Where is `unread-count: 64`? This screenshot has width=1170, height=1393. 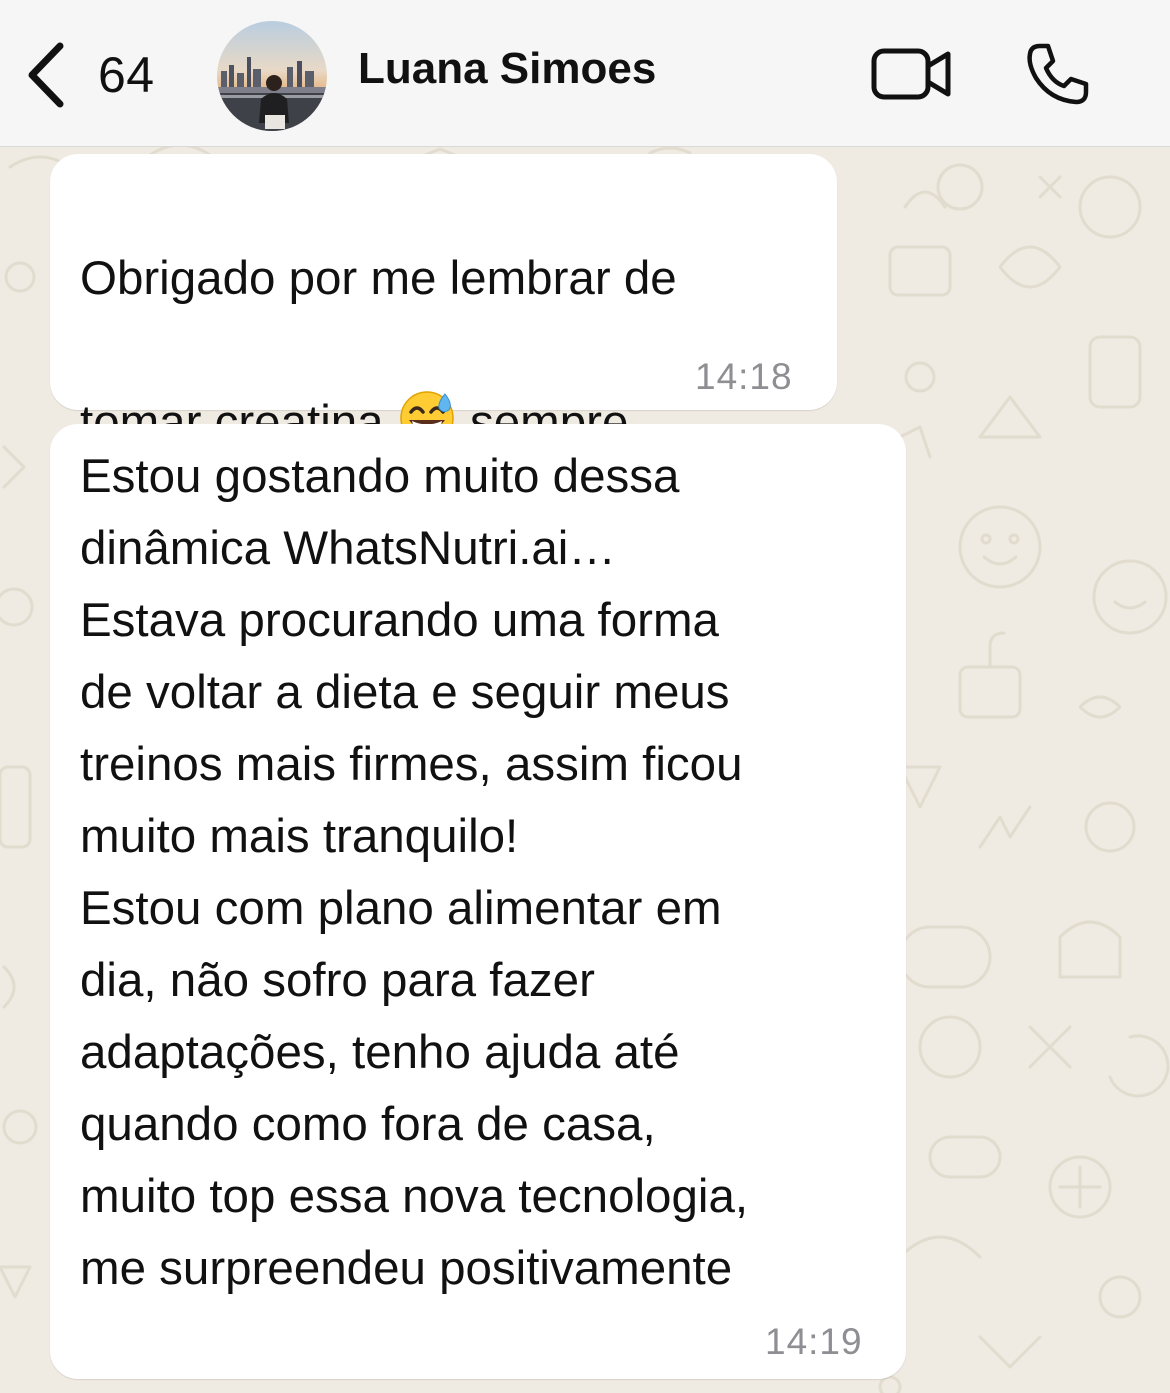
unread-count: 64 is located at coordinates (126, 75).